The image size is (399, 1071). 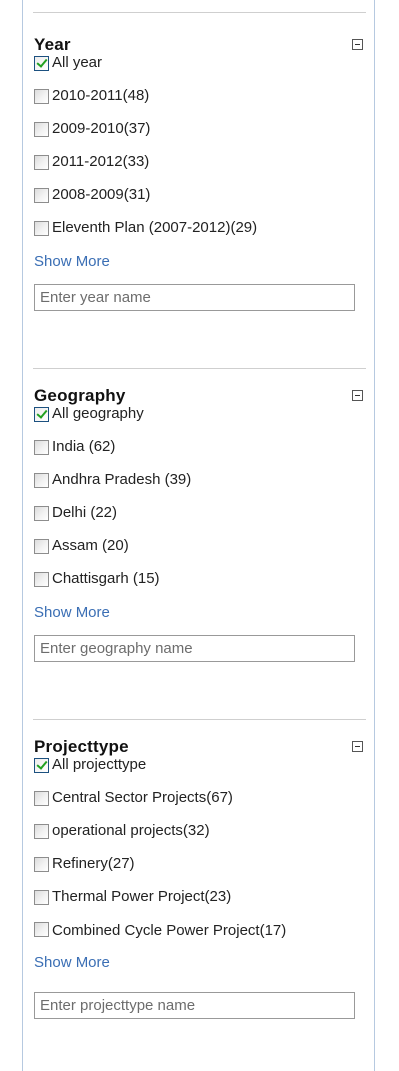 I want to click on facet-option-label: Combined Cycle Power Project(17), so click(x=169, y=930).